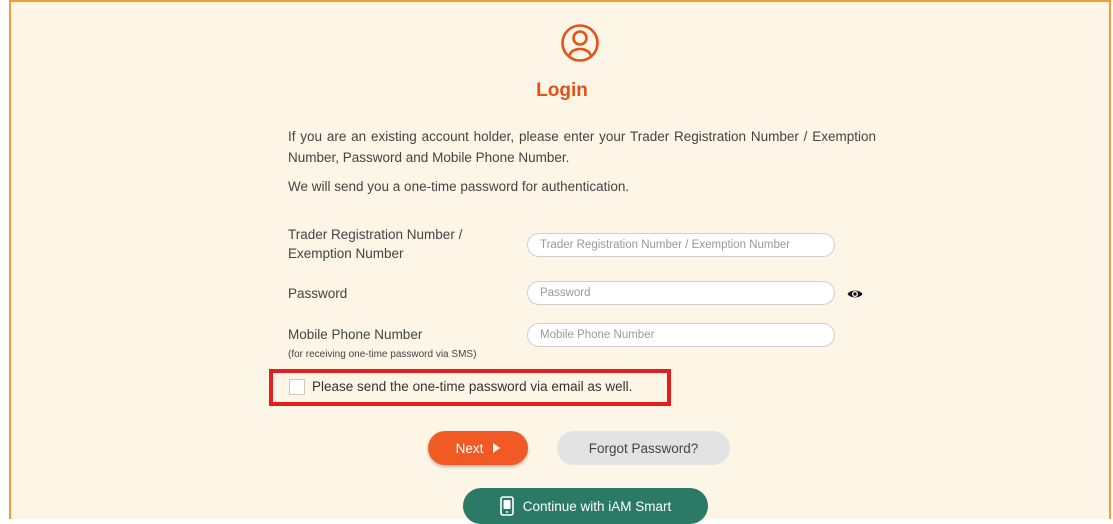 This screenshot has height=524, width=1113. What do you see at coordinates (355, 334) in the screenshot?
I see `mobile-label: Mobile Phone Number` at bounding box center [355, 334].